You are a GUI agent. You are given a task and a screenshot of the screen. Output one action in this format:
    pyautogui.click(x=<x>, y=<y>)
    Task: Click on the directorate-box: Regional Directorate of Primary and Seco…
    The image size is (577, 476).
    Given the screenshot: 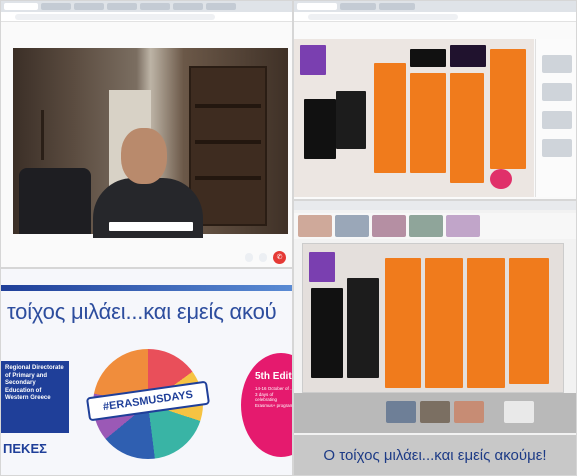 What is the action you would take?
    pyautogui.click(x=35, y=397)
    